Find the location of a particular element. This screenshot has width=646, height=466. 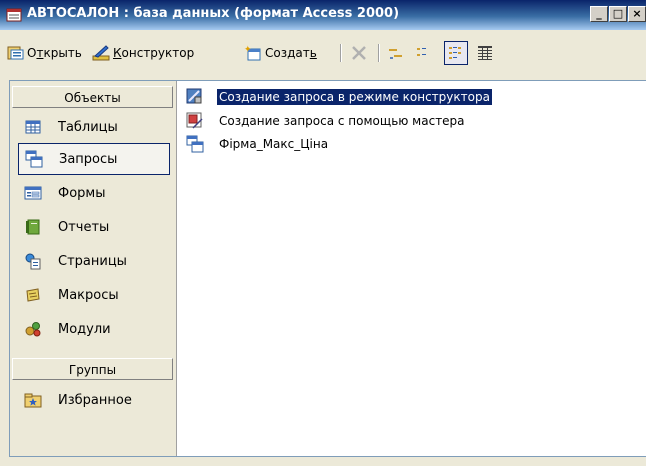

sidebar-item-modules: Модули is located at coordinates (94, 329).